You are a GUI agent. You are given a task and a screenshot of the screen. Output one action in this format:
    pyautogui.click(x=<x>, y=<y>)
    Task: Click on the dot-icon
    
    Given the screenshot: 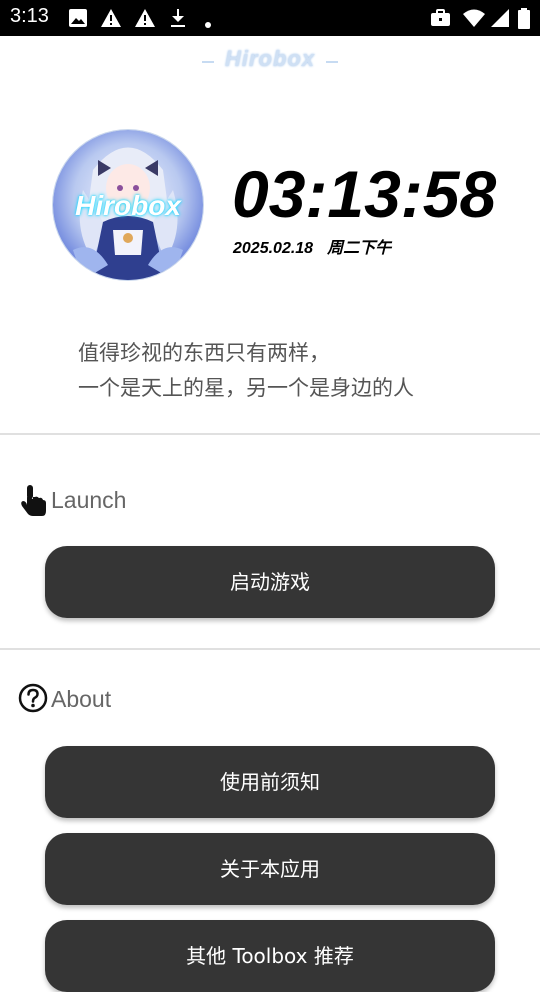 What is the action you would take?
    pyautogui.click(x=208, y=23)
    